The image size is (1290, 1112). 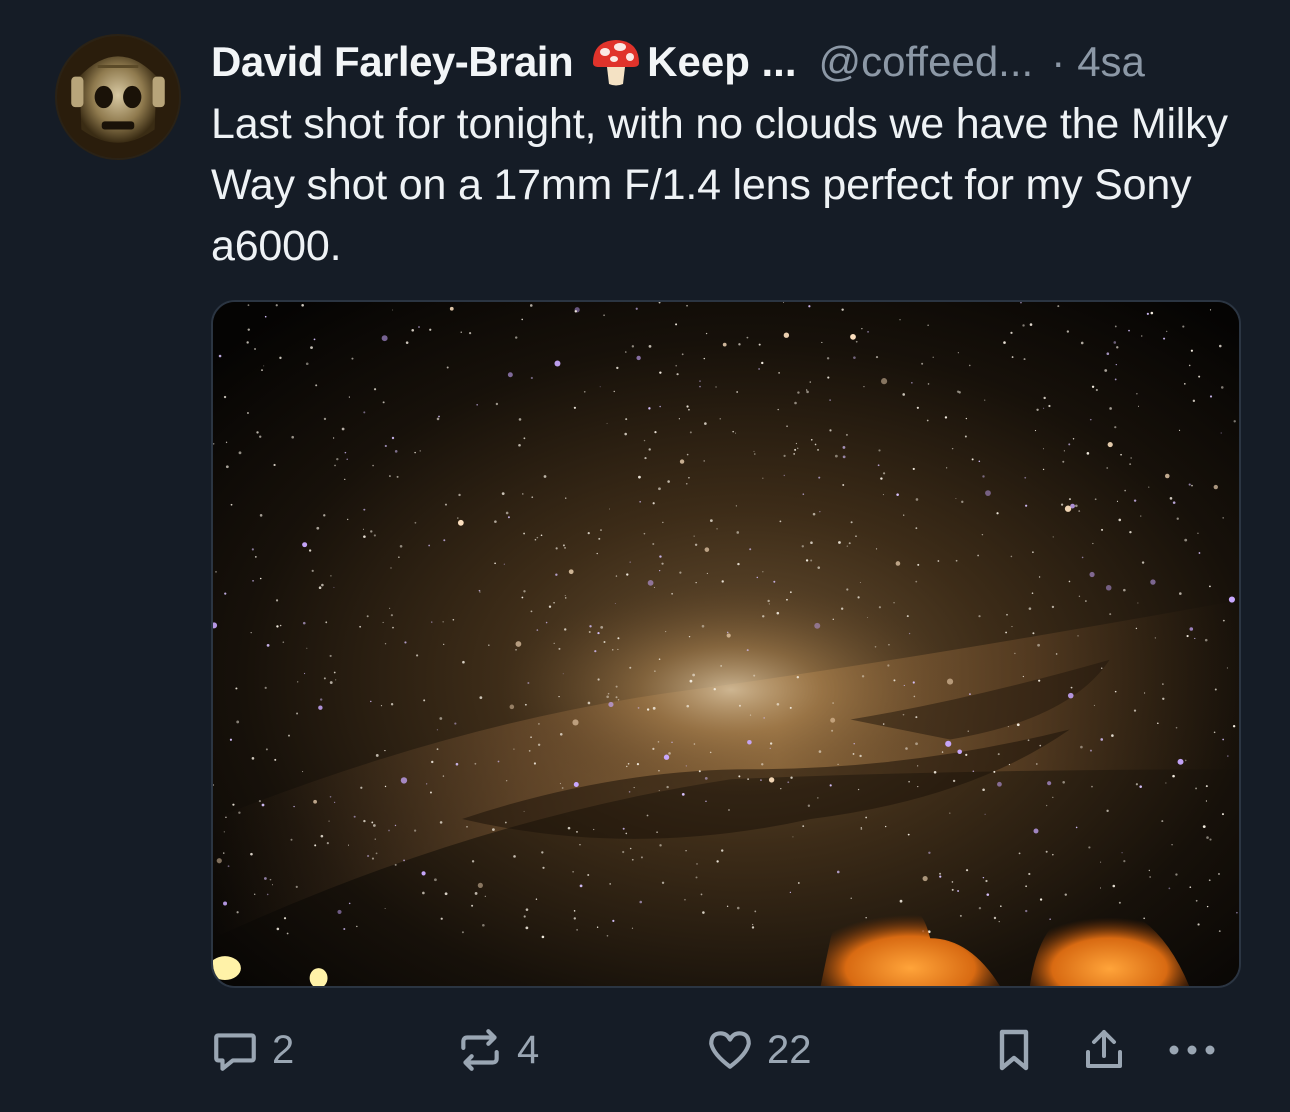 I want to click on reply-button: 2, so click(x=252, y=1050).